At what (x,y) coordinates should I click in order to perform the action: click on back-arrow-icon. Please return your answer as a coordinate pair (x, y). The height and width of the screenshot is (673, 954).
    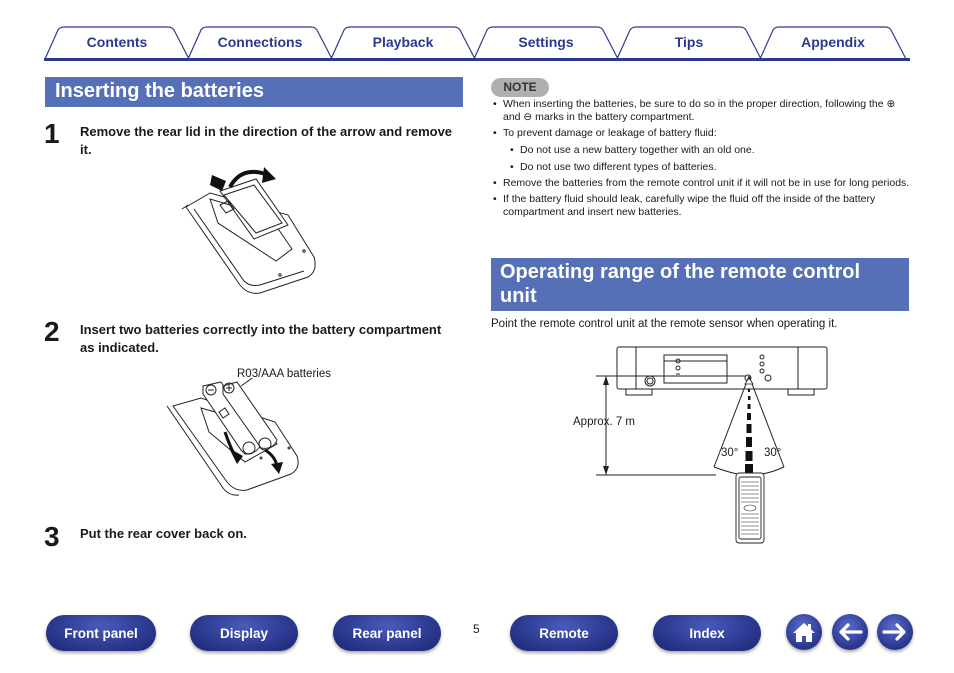
    Looking at the image, I should click on (851, 632).